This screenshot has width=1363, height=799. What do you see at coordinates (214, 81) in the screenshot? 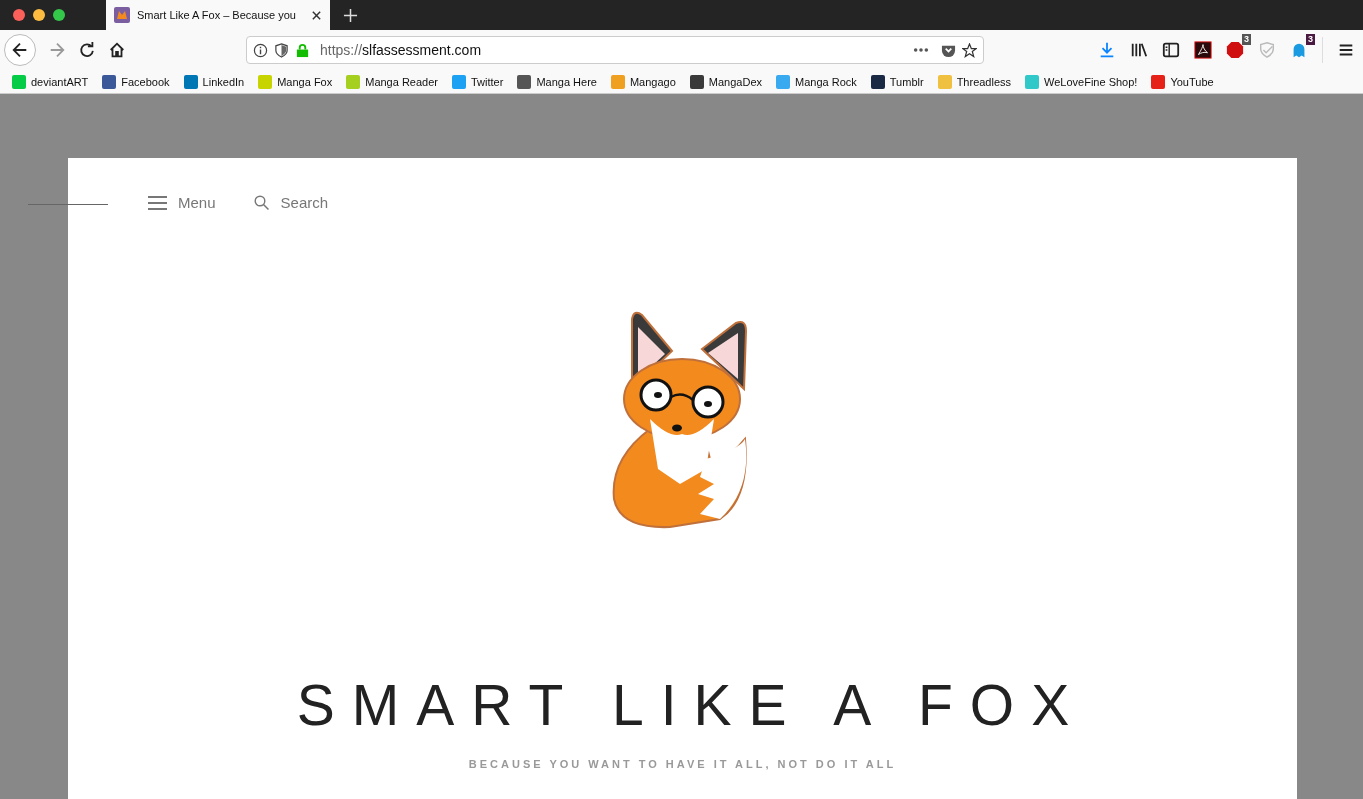
I see `bookmark-link: LinkedIn` at bounding box center [214, 81].